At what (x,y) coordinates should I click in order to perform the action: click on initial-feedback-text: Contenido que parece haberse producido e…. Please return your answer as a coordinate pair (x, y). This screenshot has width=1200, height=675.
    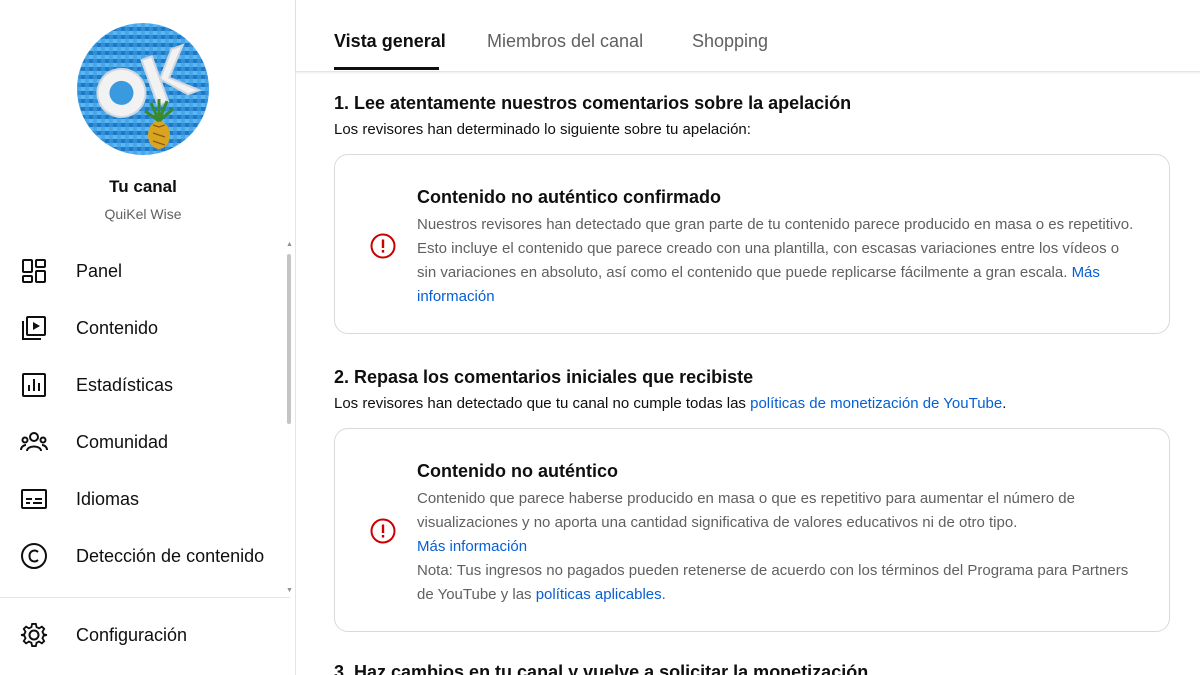
    Looking at the image, I should click on (746, 510).